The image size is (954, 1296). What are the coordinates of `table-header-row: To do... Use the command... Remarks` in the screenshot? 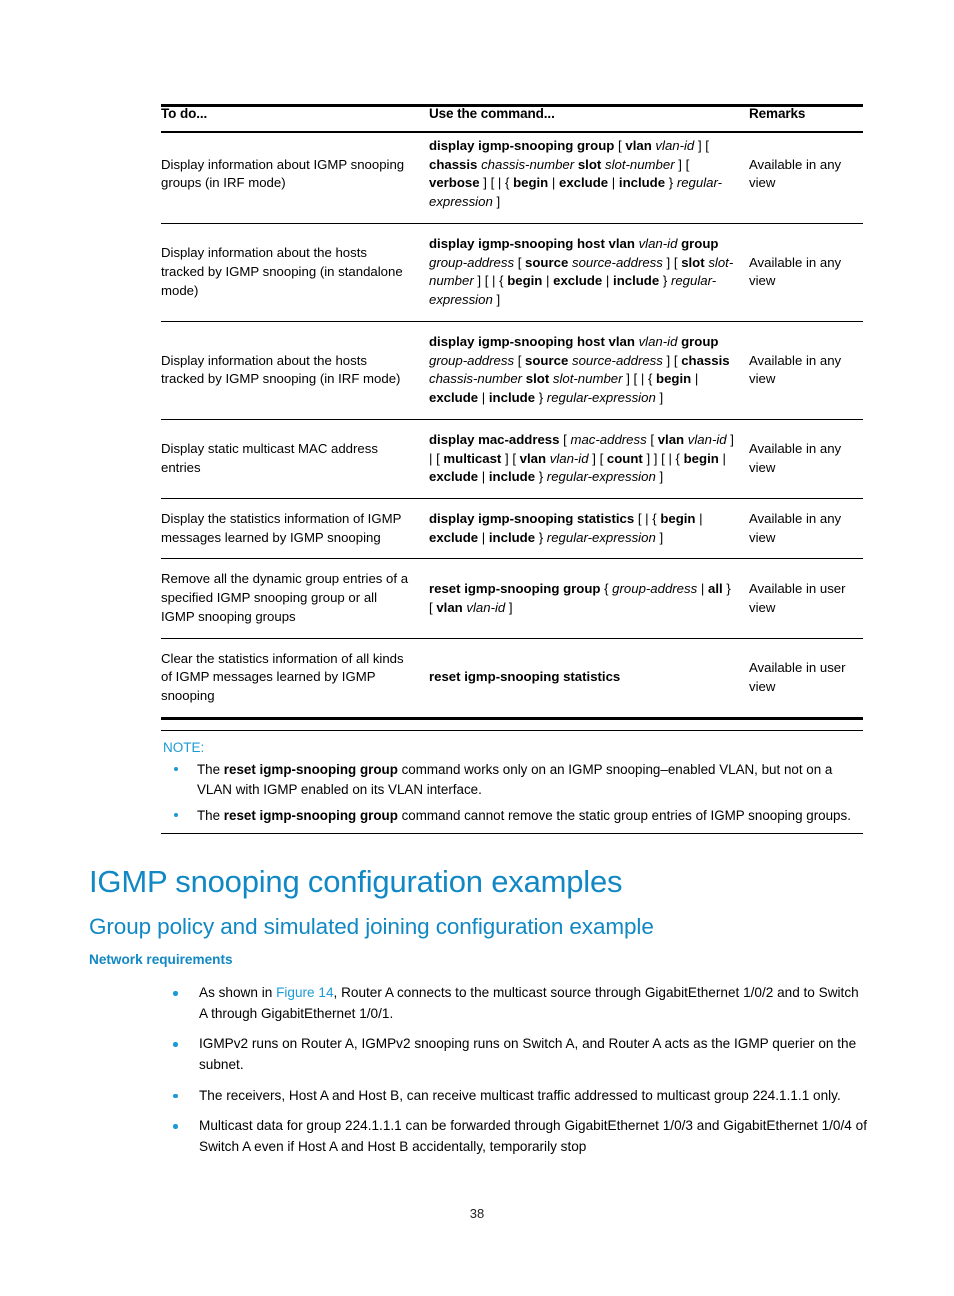 It's located at (512, 115).